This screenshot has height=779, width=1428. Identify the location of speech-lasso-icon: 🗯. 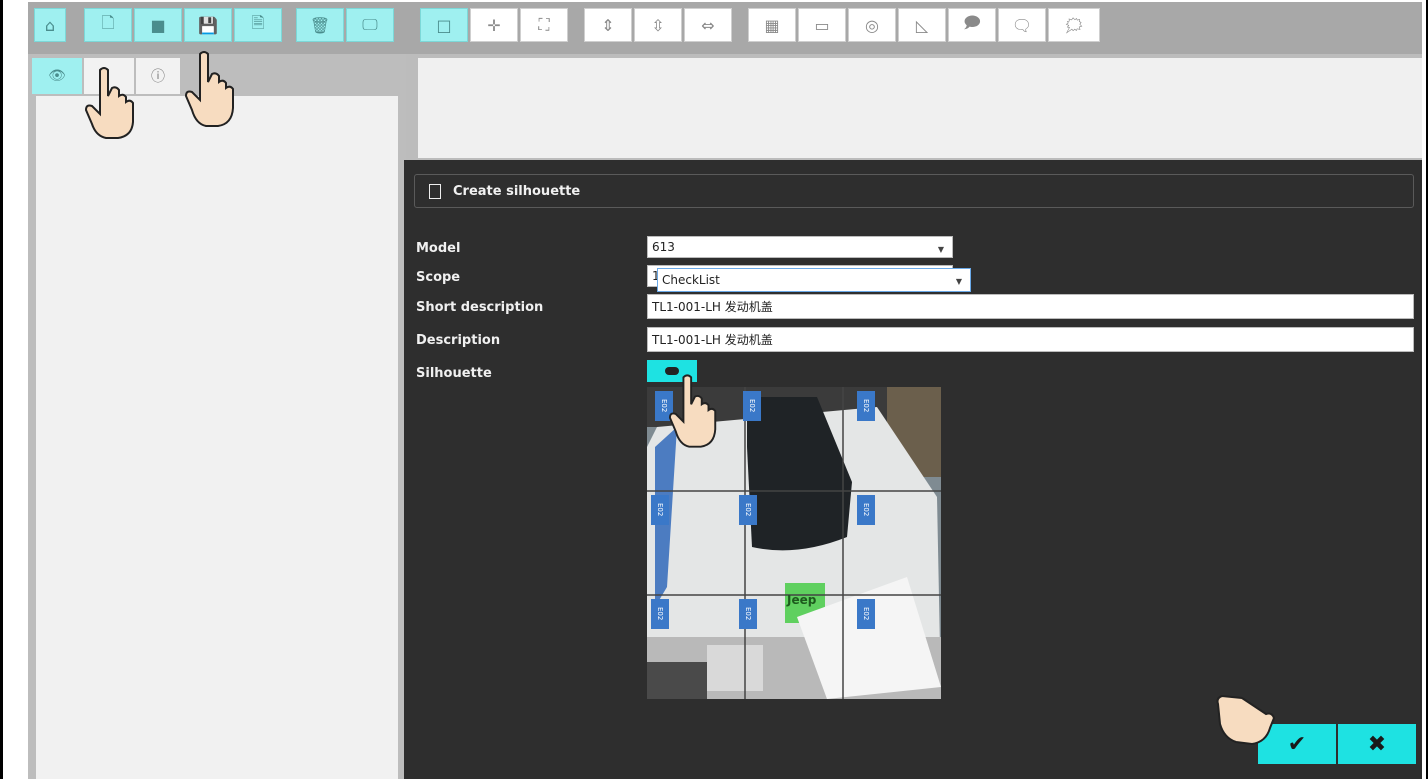
(1074, 25).